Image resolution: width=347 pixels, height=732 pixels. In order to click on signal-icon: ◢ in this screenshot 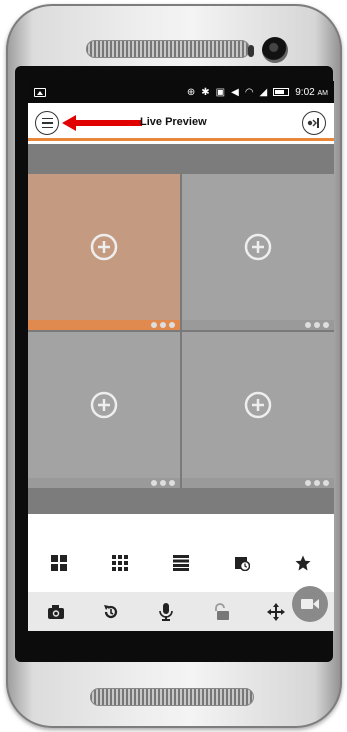, I will do `click(263, 92)`.